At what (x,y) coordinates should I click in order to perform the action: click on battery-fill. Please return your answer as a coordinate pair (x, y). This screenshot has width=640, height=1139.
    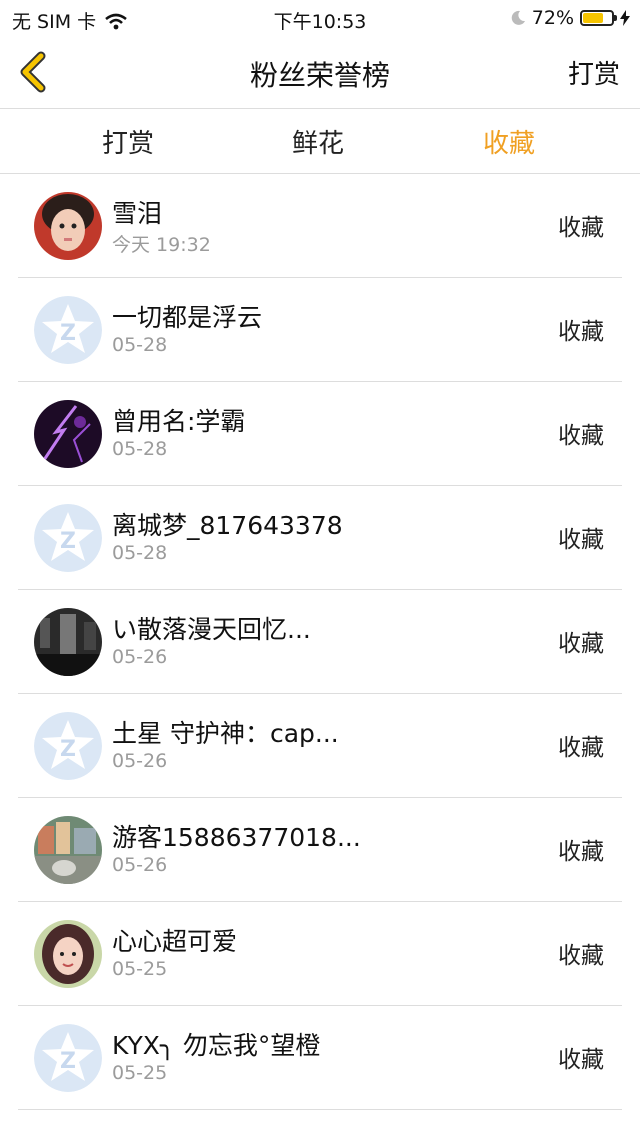
    Looking at the image, I should click on (593, 18).